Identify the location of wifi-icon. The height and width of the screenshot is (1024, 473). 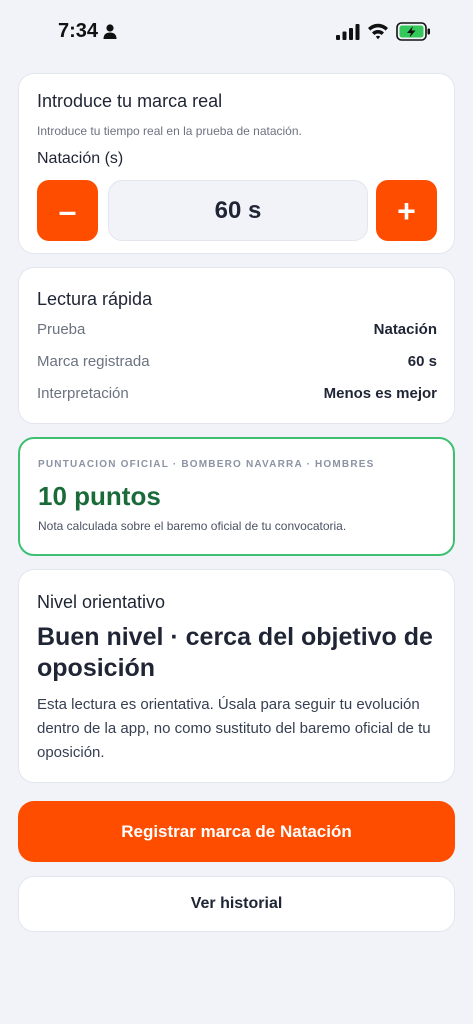
(378, 33).